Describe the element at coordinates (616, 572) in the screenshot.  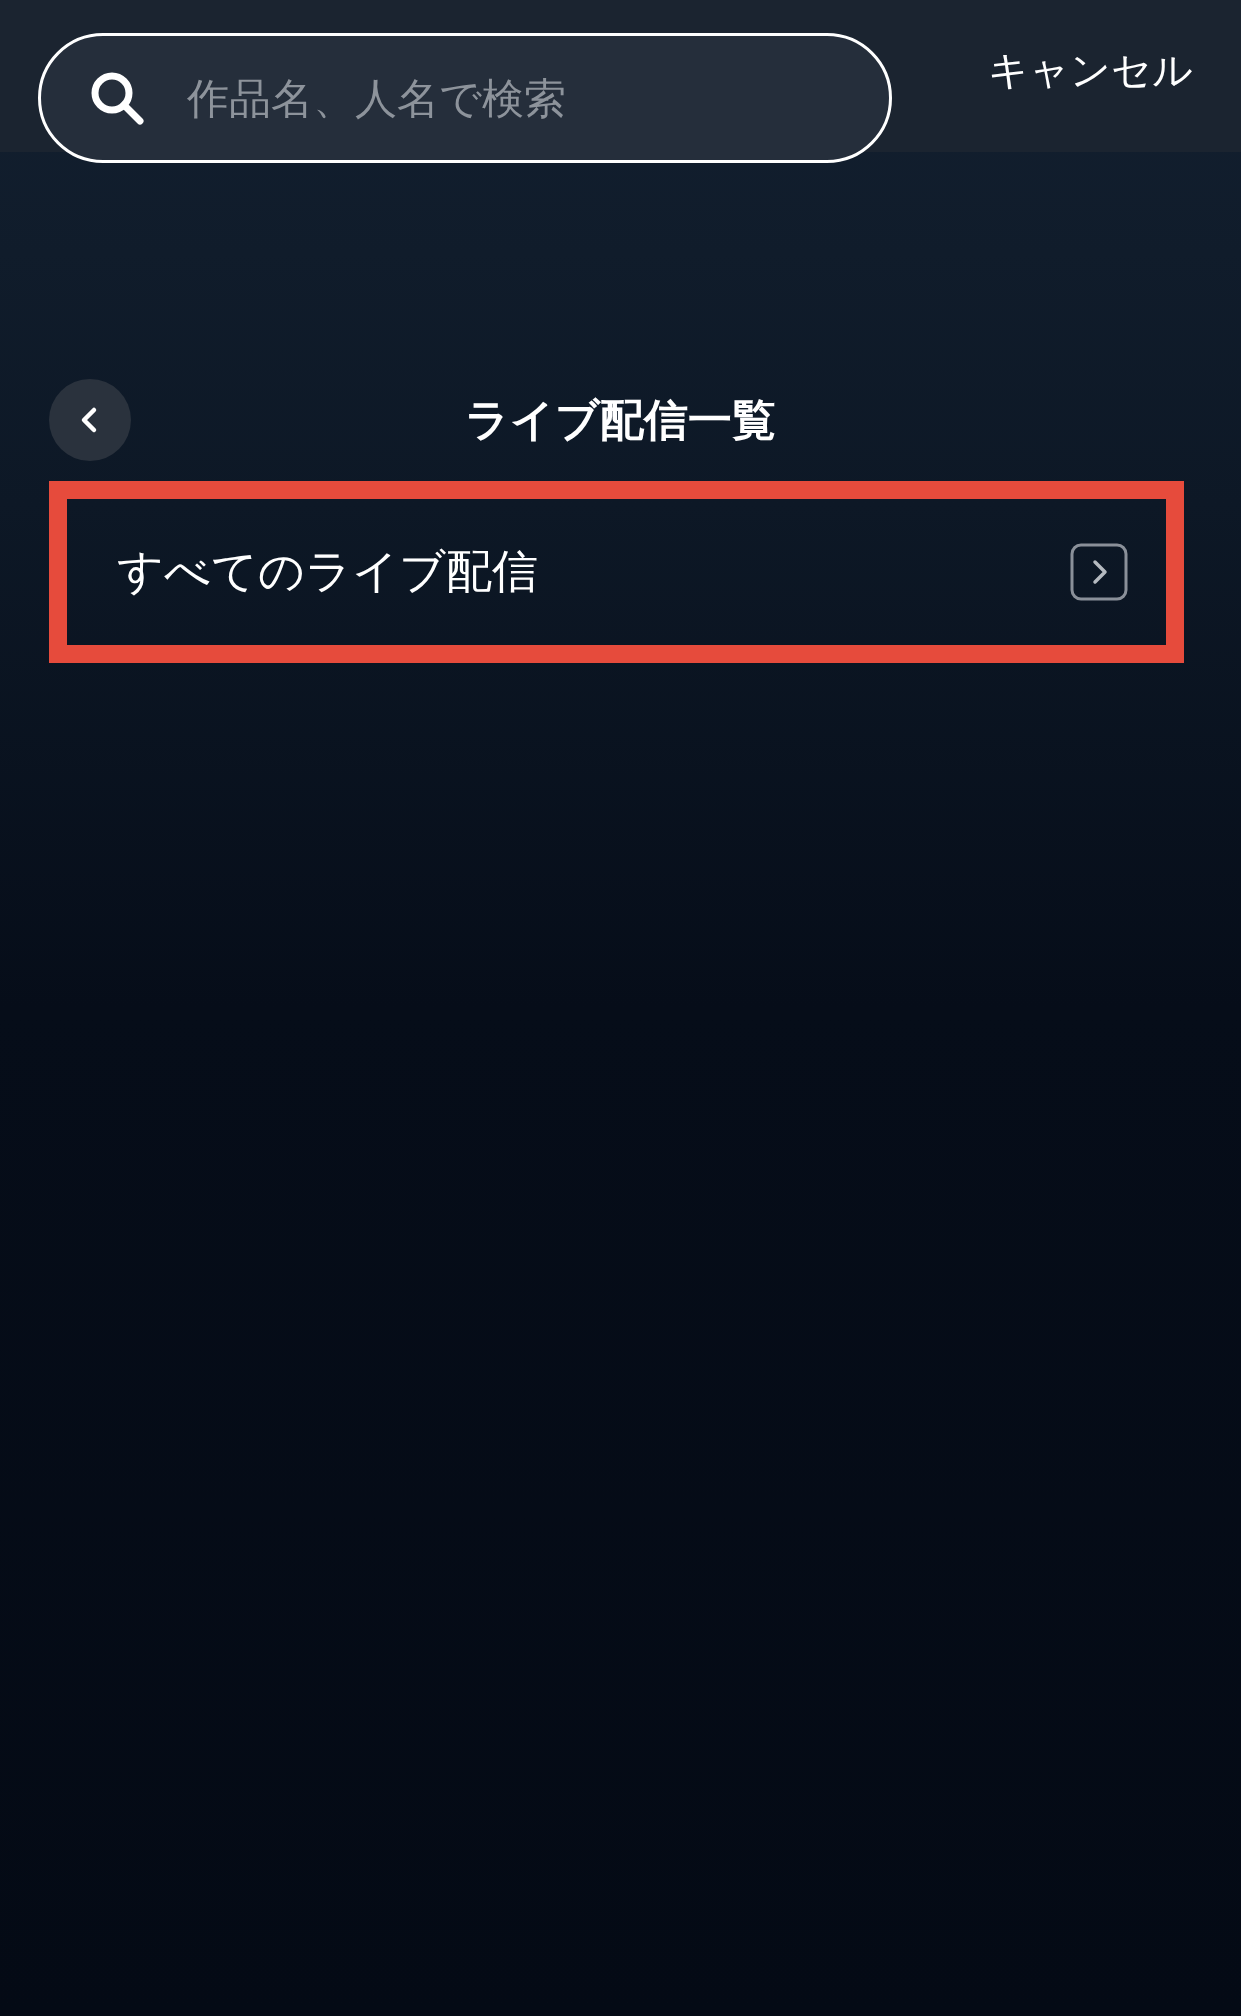
I see `list-item: すべてのライブ配信` at that location.